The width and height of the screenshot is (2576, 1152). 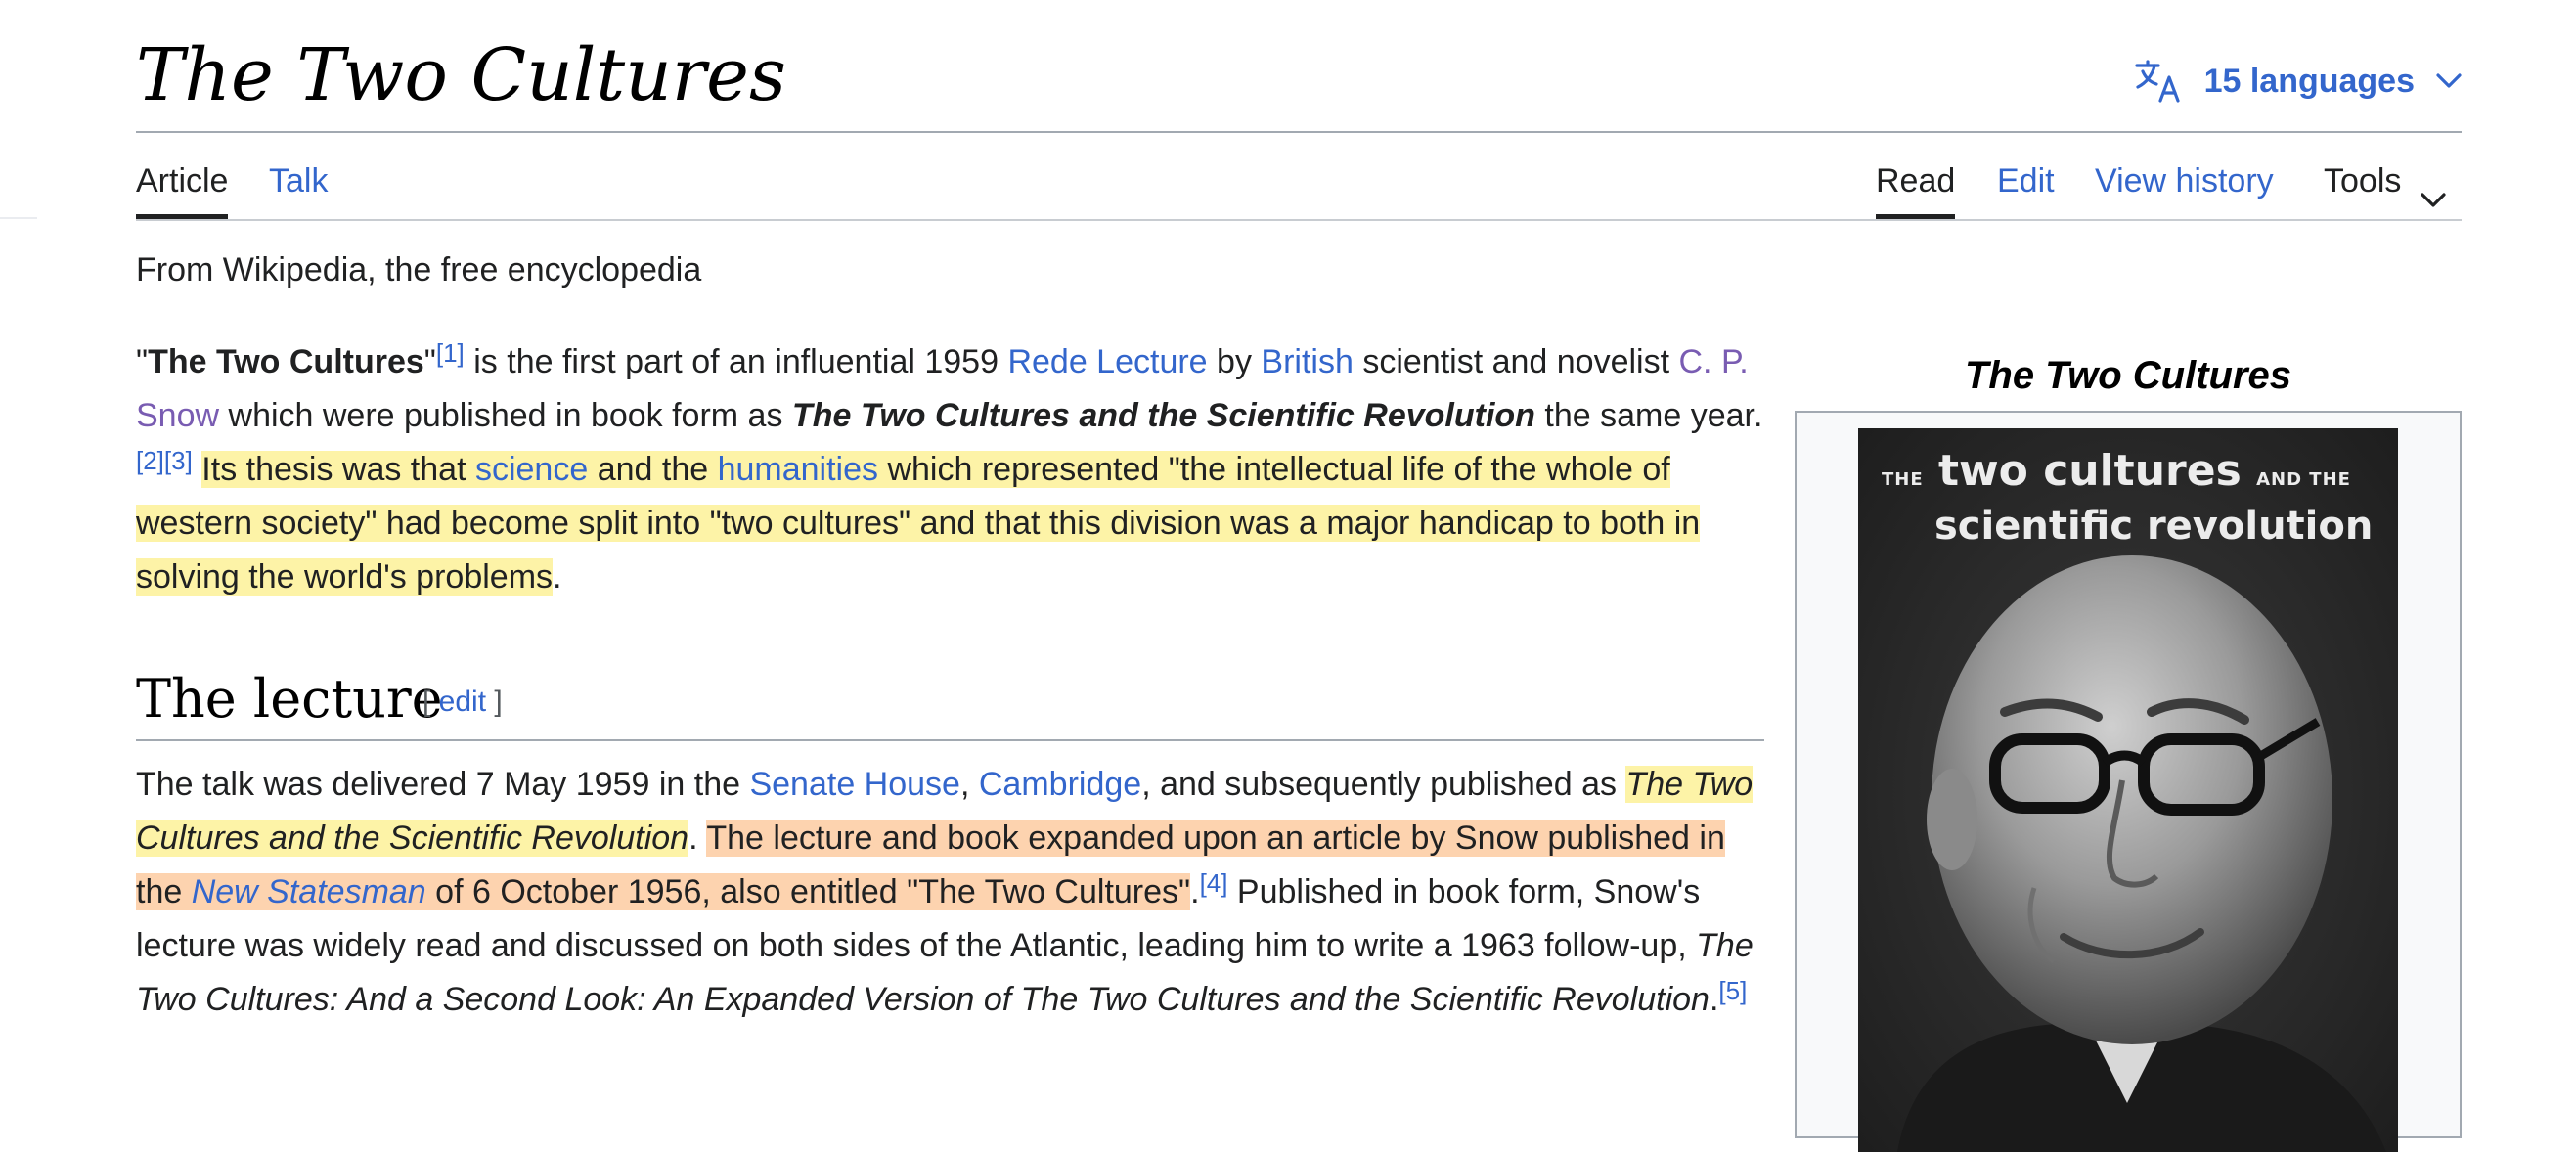 What do you see at coordinates (178, 460) in the screenshot?
I see `ref-3-link: [3]` at bounding box center [178, 460].